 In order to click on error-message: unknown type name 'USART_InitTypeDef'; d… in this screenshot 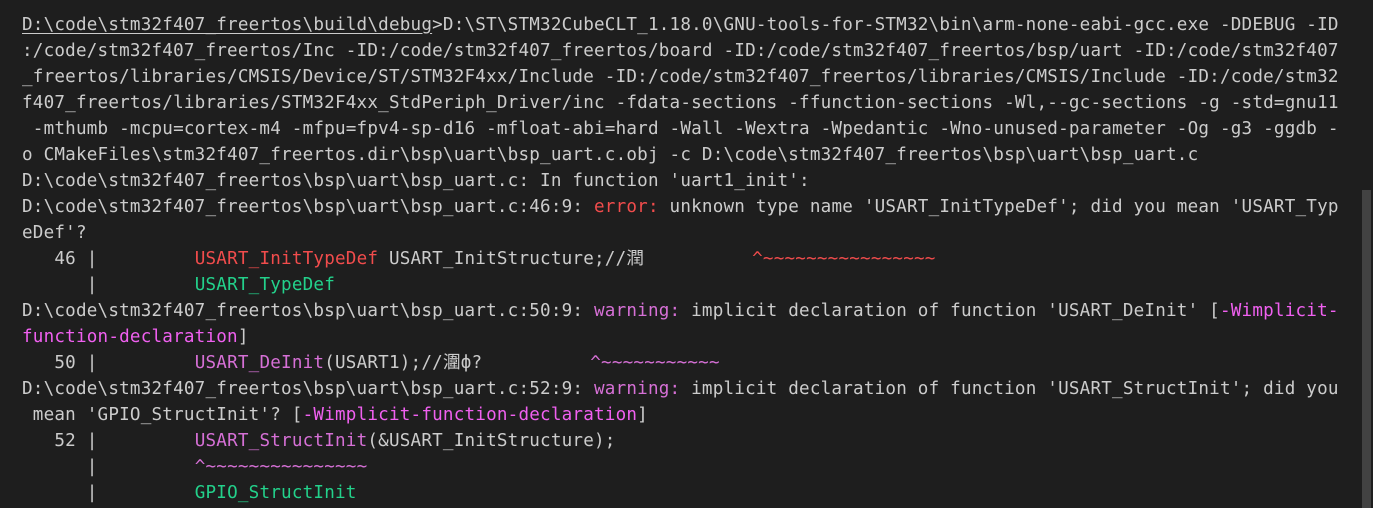, I will do `click(998, 207)`.